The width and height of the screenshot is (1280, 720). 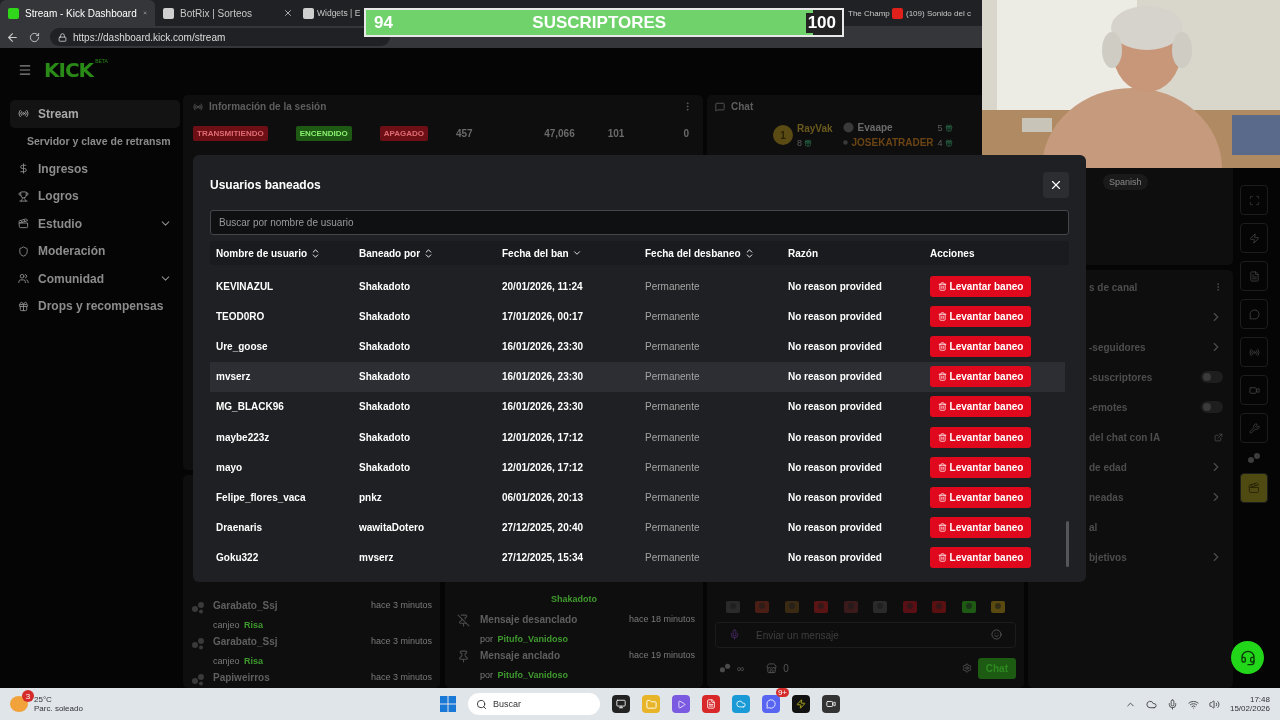 I want to click on sidebar-item: Ingresos, so click(x=95, y=169).